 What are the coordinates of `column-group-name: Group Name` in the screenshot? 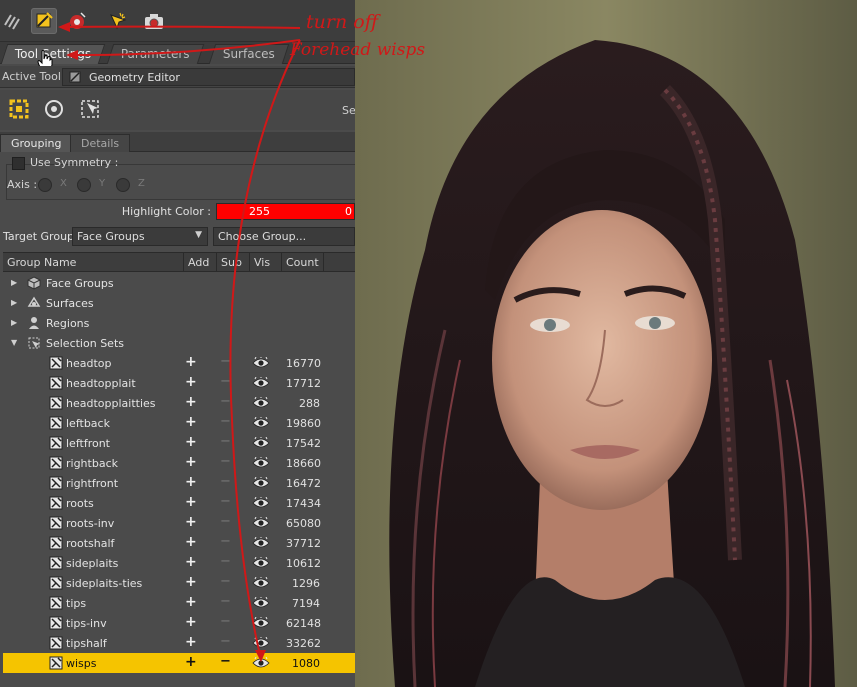 It's located at (93, 262).